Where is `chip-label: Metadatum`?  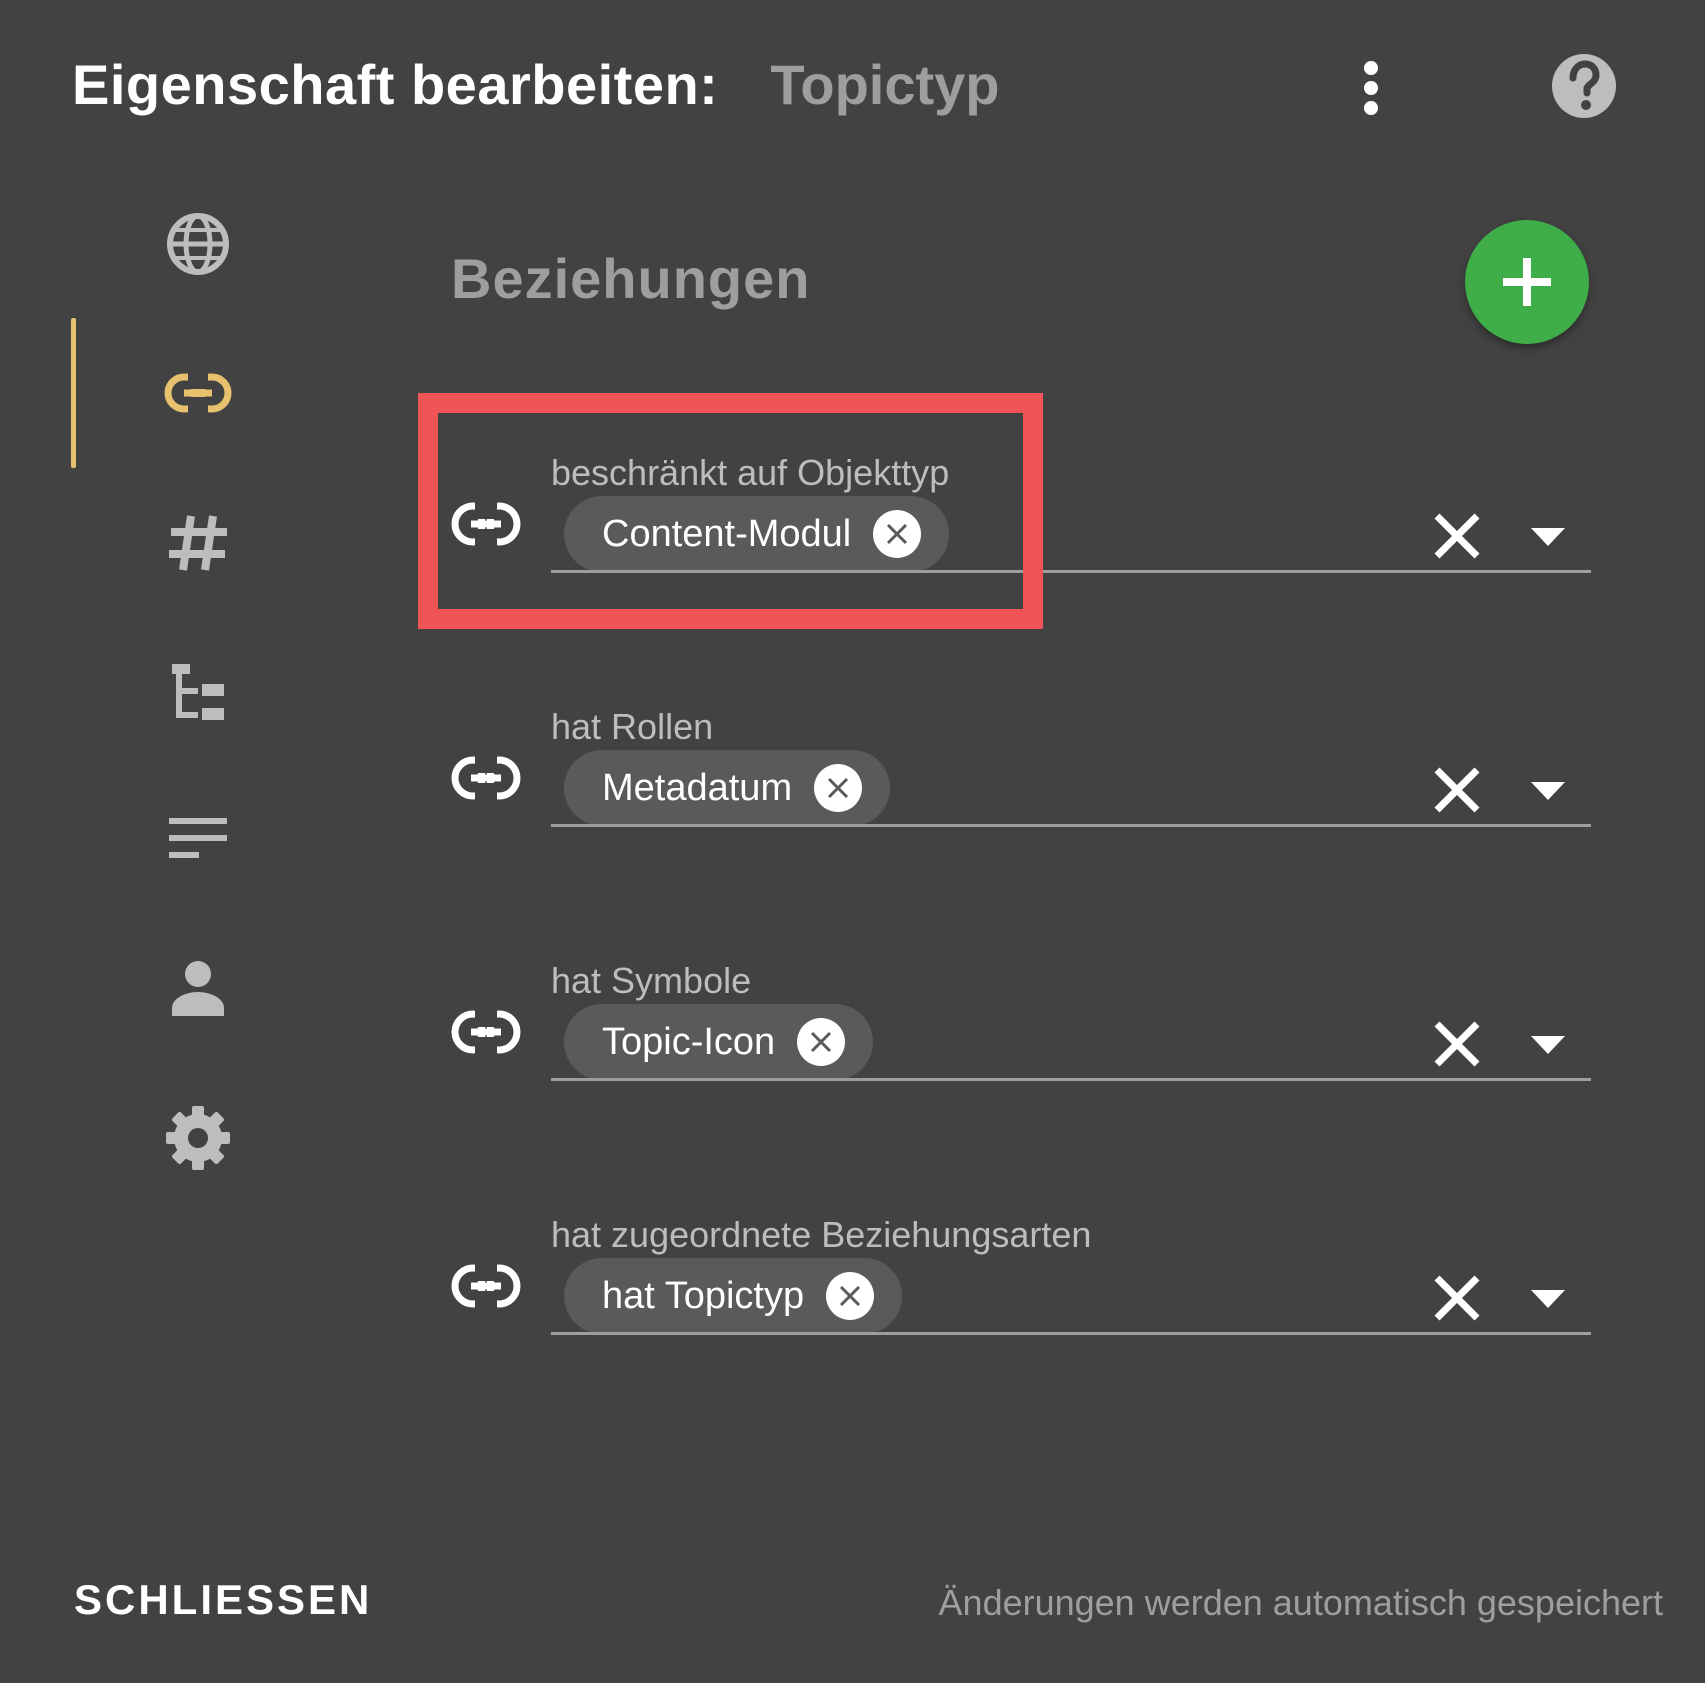 chip-label: Metadatum is located at coordinates (697, 787).